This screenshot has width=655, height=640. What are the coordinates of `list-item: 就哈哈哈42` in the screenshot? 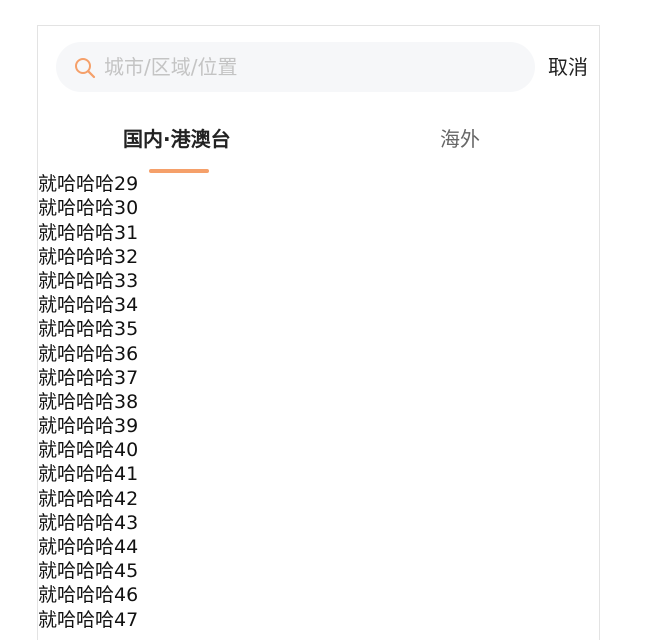 It's located at (318, 499).